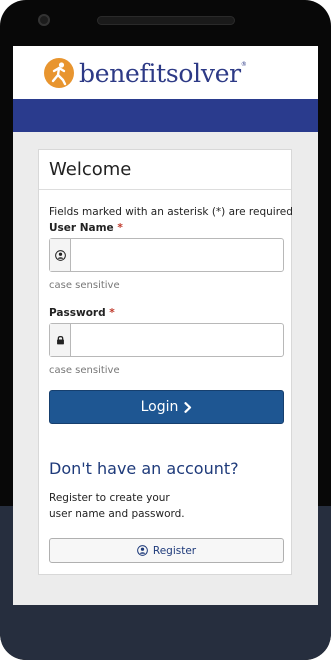 The width and height of the screenshot is (331, 660). What do you see at coordinates (174, 550) in the screenshot?
I see `register-button-label: Register` at bounding box center [174, 550].